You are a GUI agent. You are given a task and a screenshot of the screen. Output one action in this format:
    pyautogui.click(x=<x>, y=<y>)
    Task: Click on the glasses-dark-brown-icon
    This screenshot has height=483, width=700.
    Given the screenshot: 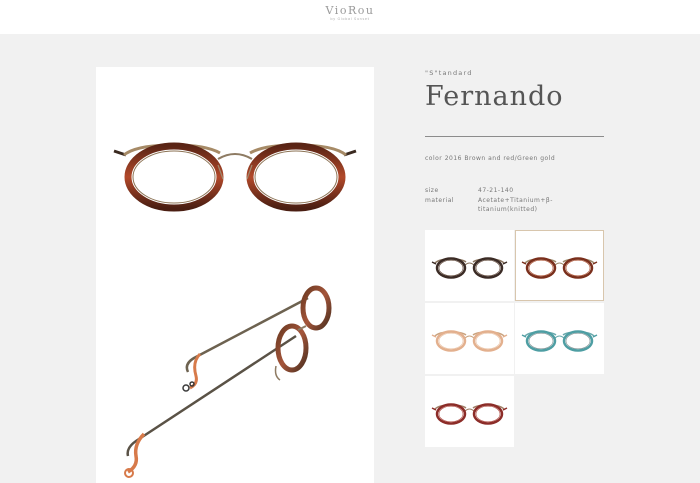 What is the action you would take?
    pyautogui.click(x=469, y=268)
    